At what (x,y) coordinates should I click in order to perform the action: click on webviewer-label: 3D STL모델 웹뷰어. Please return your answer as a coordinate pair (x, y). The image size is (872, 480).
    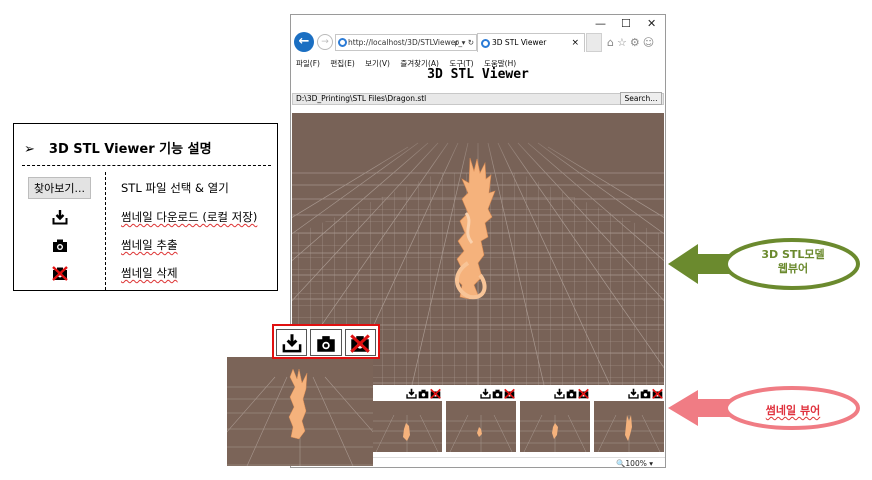
    Looking at the image, I should click on (793, 261).